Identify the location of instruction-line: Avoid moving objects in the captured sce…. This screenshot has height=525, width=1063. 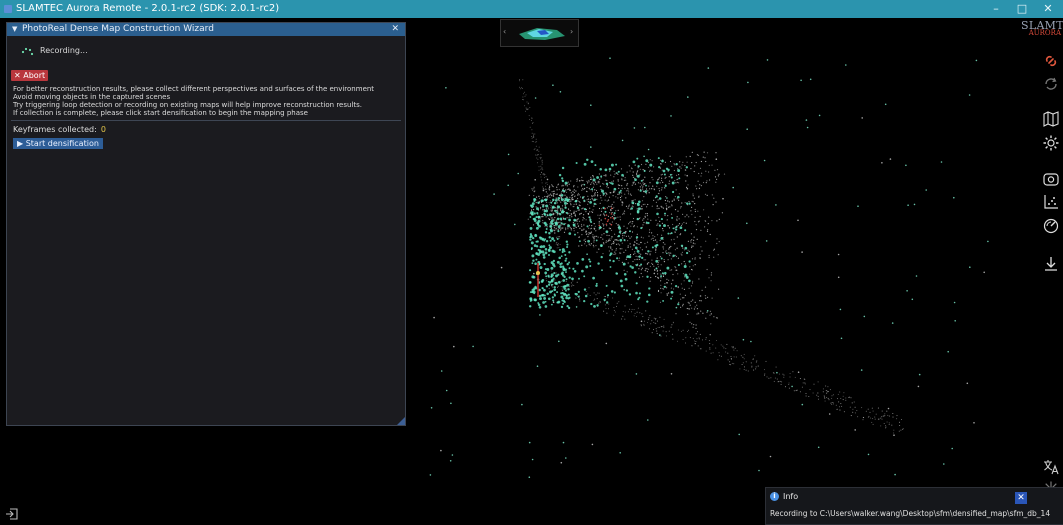
(92, 97).